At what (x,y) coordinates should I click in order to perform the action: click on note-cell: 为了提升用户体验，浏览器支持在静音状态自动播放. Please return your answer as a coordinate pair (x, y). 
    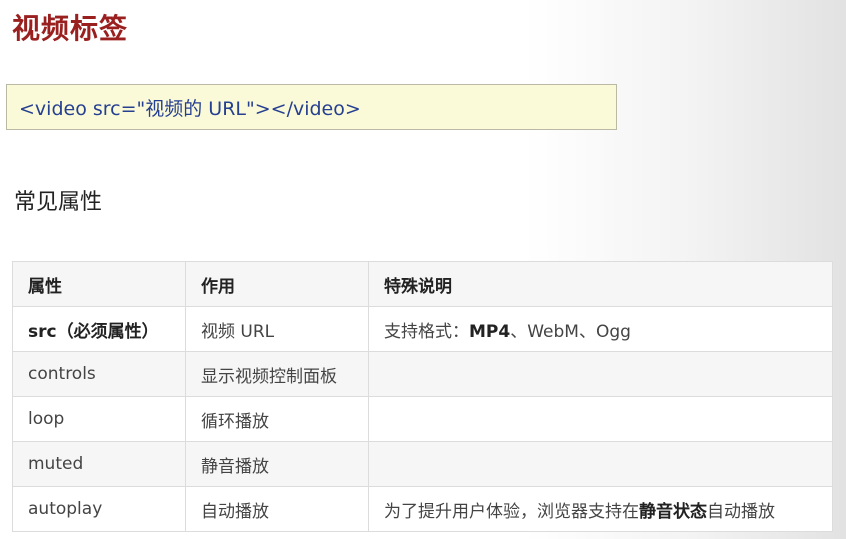
    Looking at the image, I should click on (600, 509).